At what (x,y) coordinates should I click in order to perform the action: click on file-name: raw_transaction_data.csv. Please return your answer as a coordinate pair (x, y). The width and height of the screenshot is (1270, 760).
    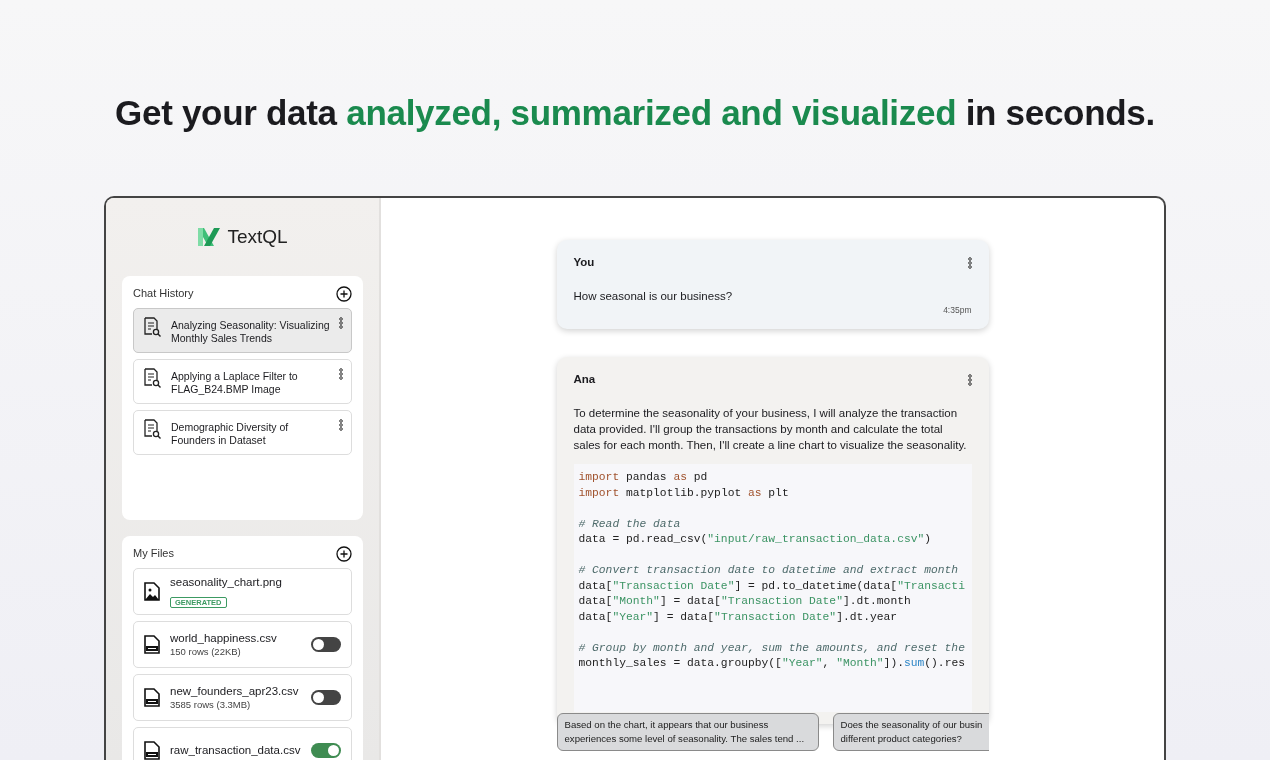
    Looking at the image, I should click on (235, 750).